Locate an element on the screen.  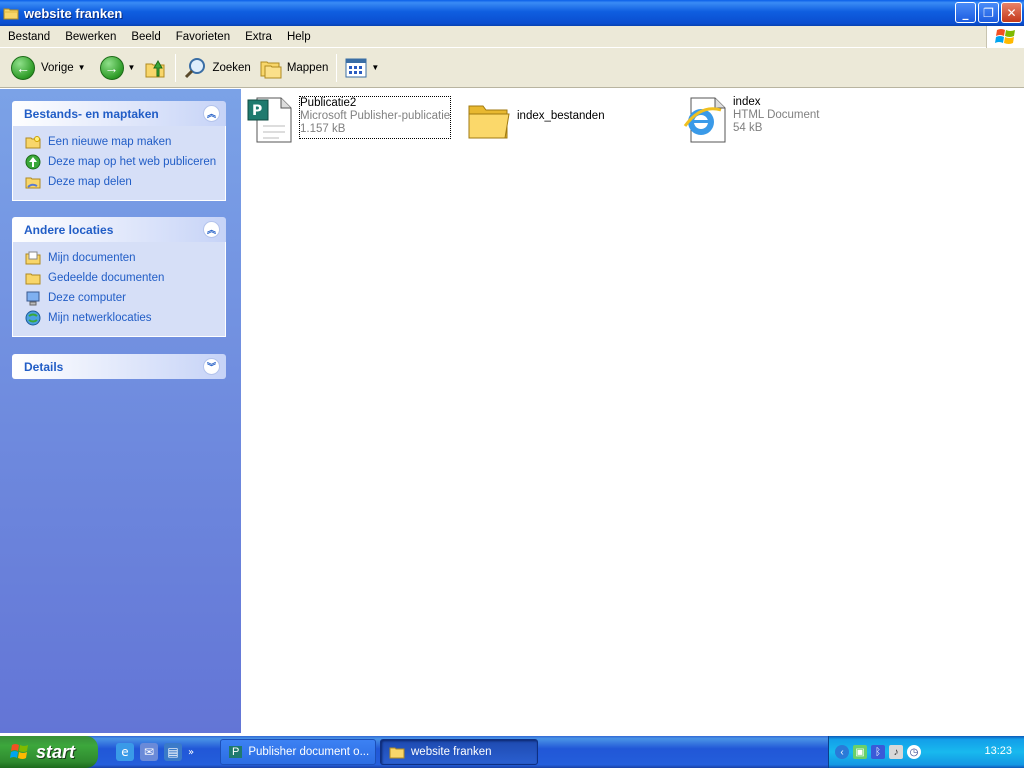
task-share-folder: Deze map delen is located at coordinates (125, 182).